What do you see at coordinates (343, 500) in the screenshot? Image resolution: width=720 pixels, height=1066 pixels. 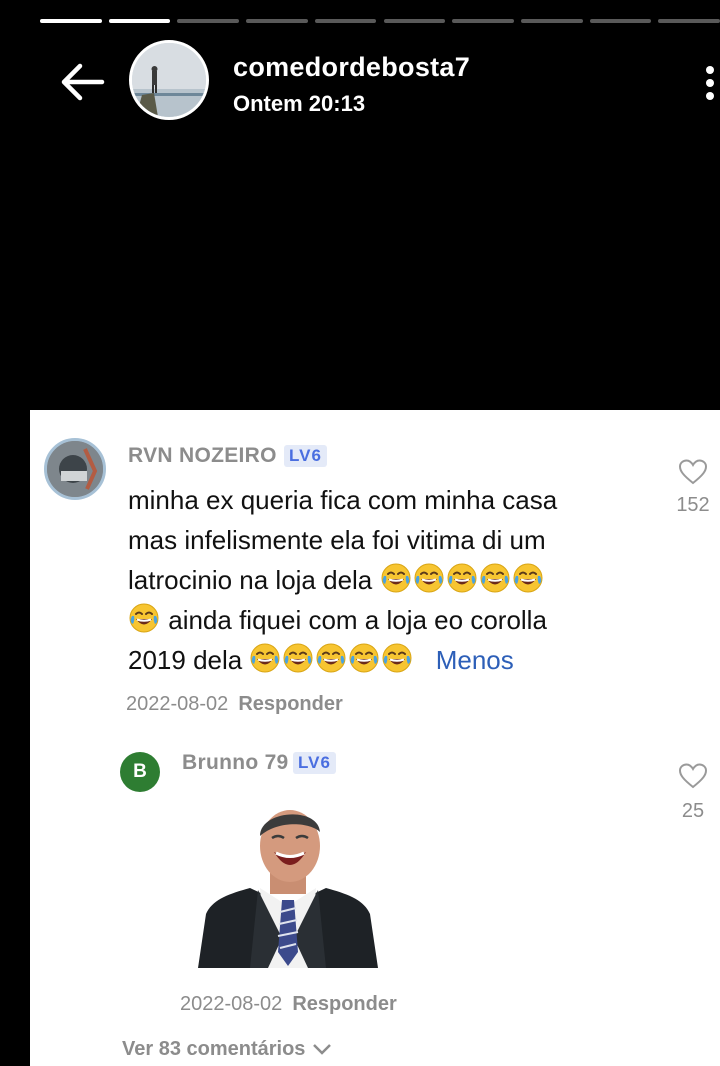 I see `comment-line: minha ex queria fica com minha casa` at bounding box center [343, 500].